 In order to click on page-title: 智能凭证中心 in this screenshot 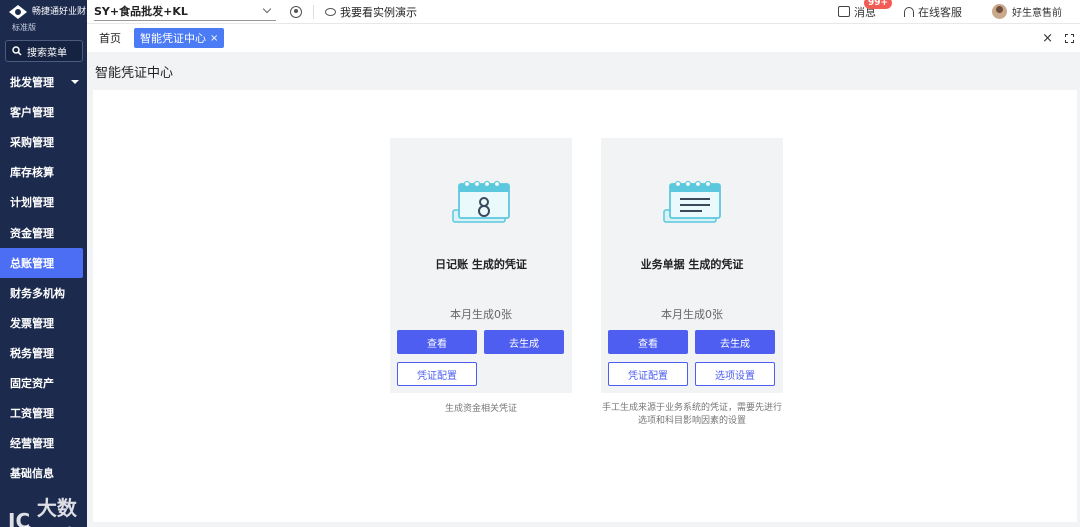, I will do `click(134, 73)`.